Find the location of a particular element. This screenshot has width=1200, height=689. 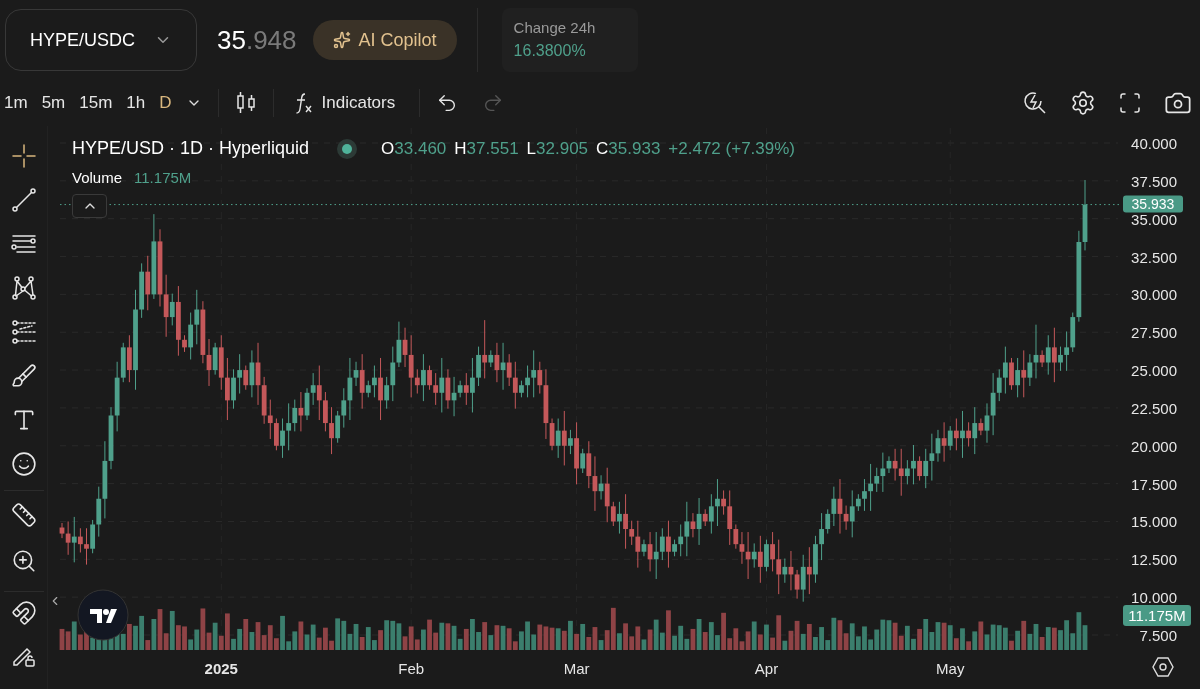

time-axis-label: Feb is located at coordinates (411, 668).